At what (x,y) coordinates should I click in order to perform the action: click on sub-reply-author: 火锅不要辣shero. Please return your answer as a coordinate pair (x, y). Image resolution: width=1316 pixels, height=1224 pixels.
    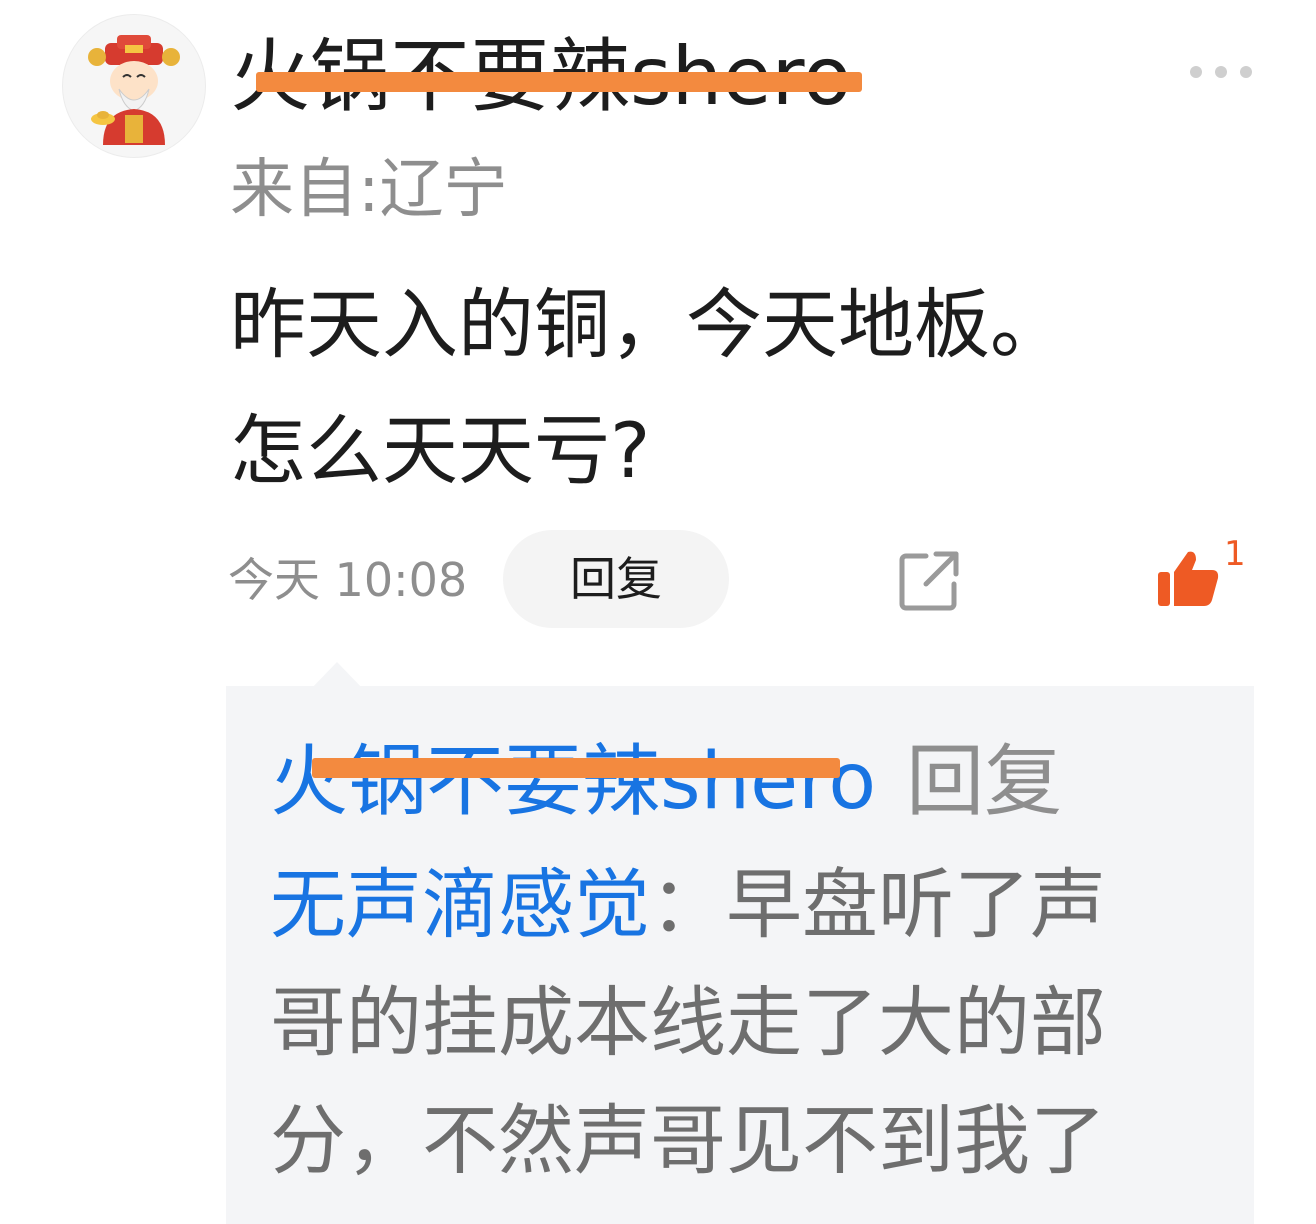
    Looking at the image, I should click on (573, 782).